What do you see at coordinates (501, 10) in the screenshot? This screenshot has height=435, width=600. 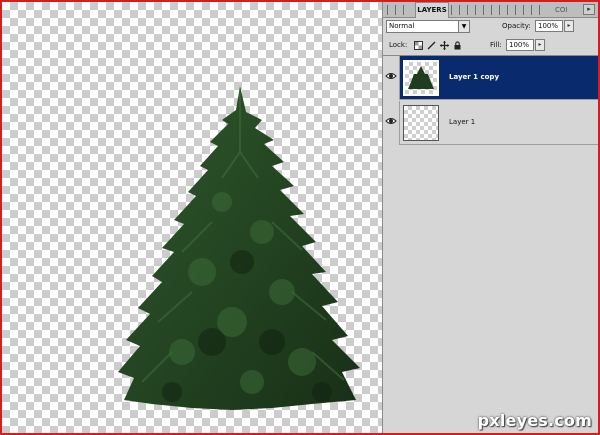 I see `collapsed-tabs-right` at bounding box center [501, 10].